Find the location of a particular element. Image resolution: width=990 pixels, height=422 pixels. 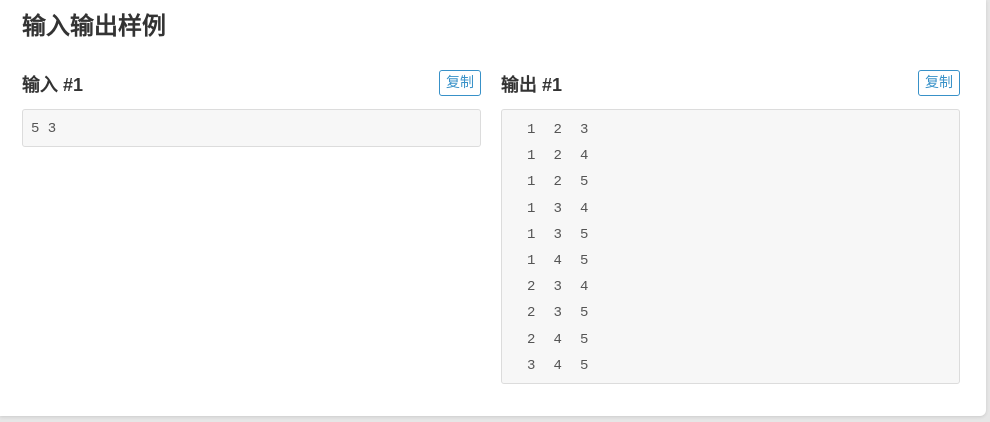

output-sample-header: 输出 #1 复制 is located at coordinates (730, 85).